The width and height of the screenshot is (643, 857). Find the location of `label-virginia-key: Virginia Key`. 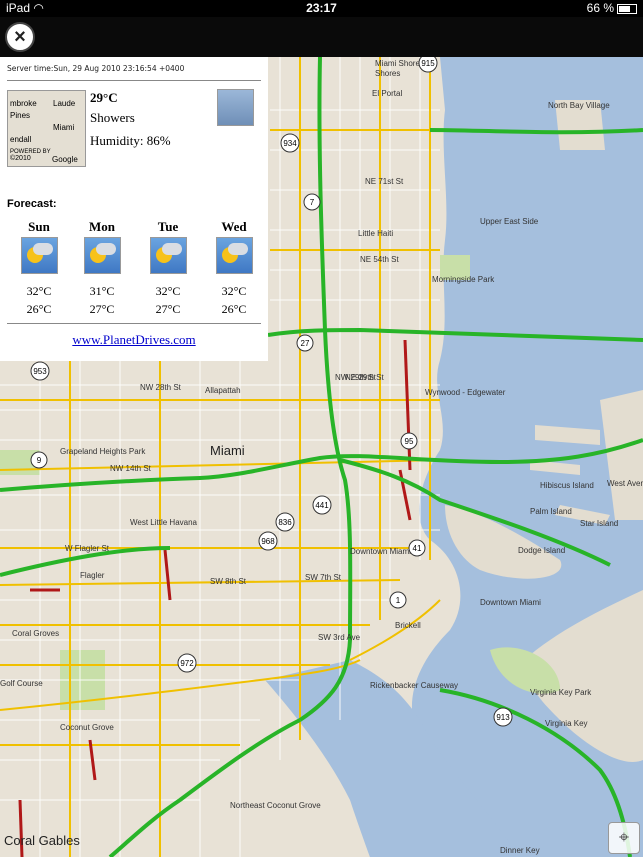

label-virginia-key: Virginia Key is located at coordinates (566, 723).